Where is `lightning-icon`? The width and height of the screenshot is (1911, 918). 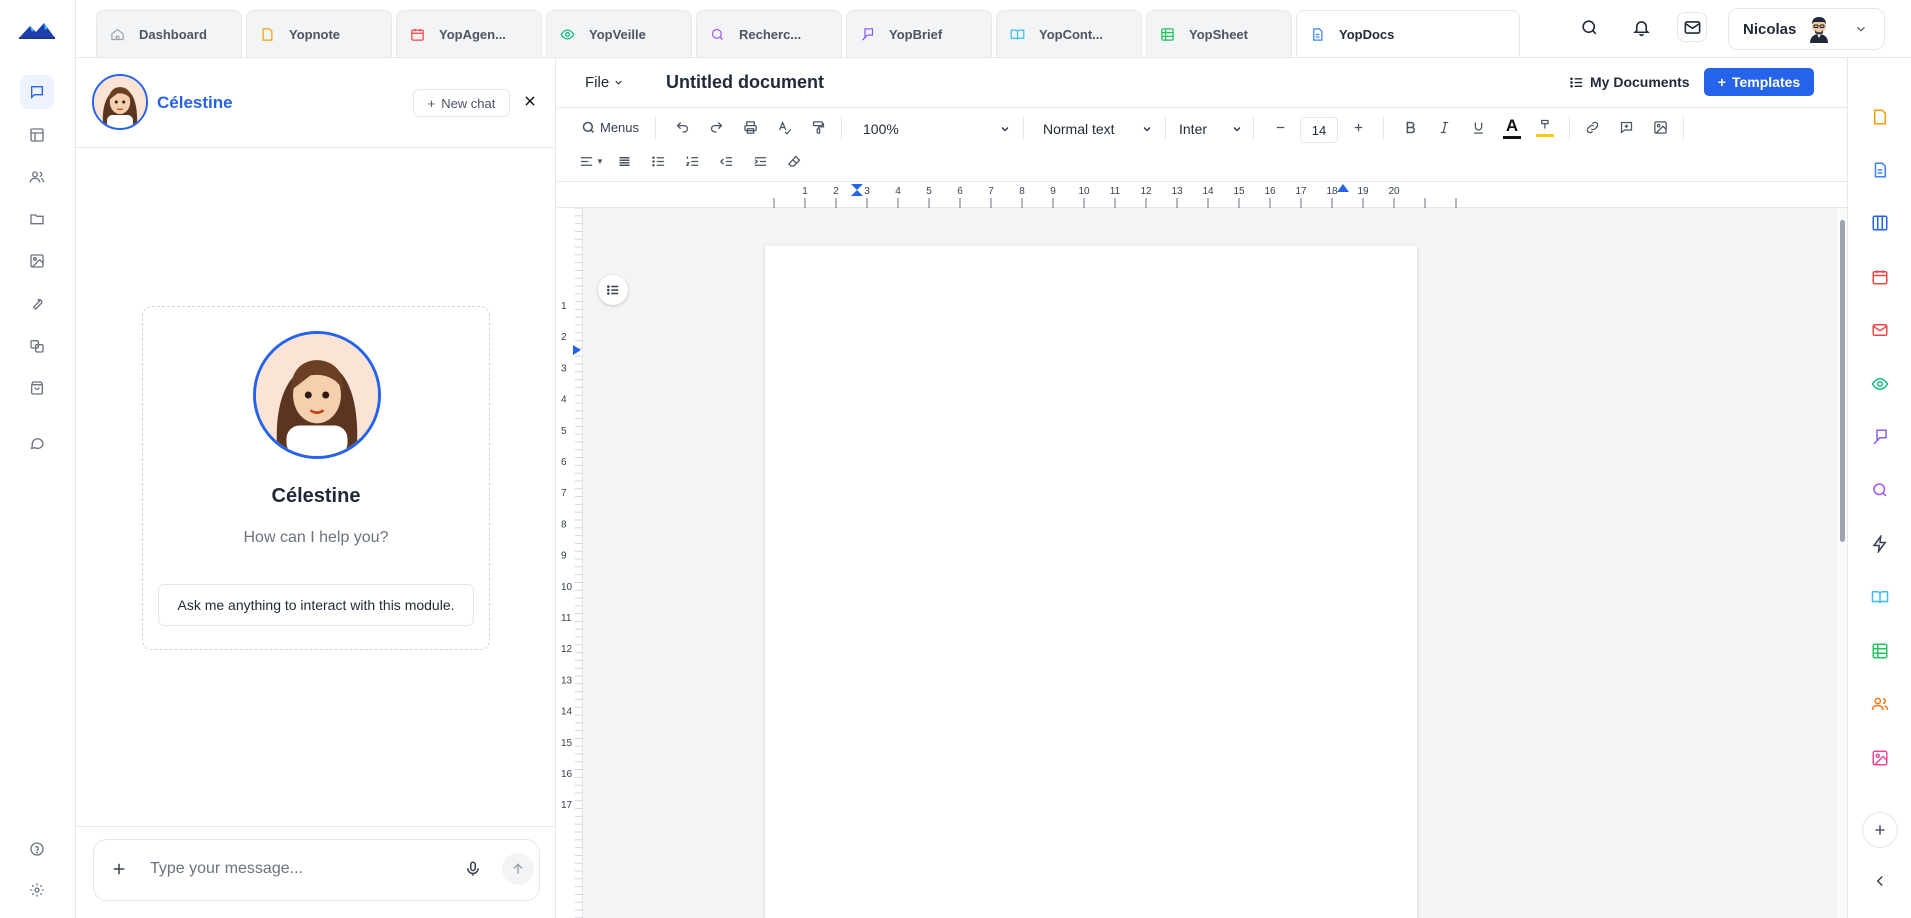 lightning-icon is located at coordinates (1880, 544).